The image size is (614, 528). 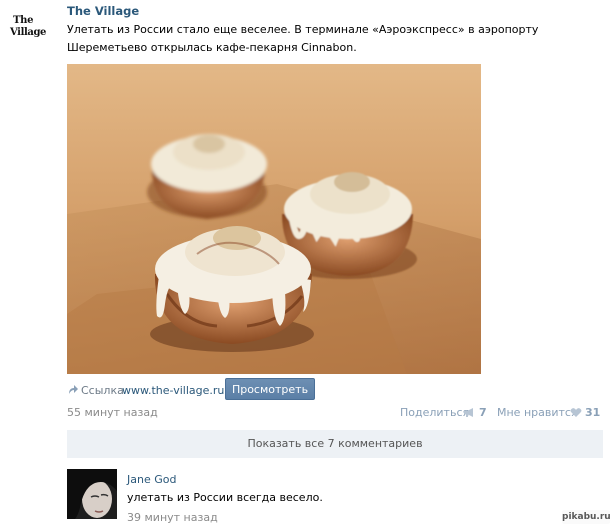 What do you see at coordinates (173, 390) in the screenshot?
I see `link-url: www.the-village.ru` at bounding box center [173, 390].